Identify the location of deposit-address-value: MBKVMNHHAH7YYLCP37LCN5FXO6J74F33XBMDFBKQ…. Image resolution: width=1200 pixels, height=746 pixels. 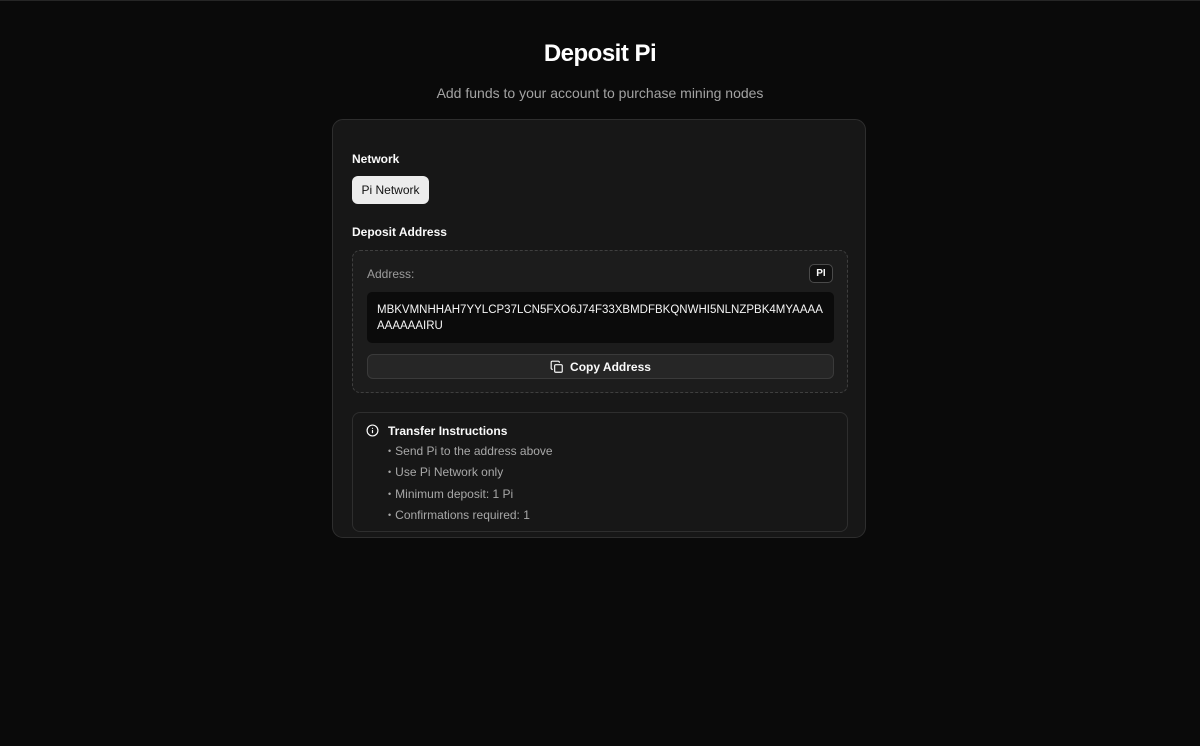
(600, 317).